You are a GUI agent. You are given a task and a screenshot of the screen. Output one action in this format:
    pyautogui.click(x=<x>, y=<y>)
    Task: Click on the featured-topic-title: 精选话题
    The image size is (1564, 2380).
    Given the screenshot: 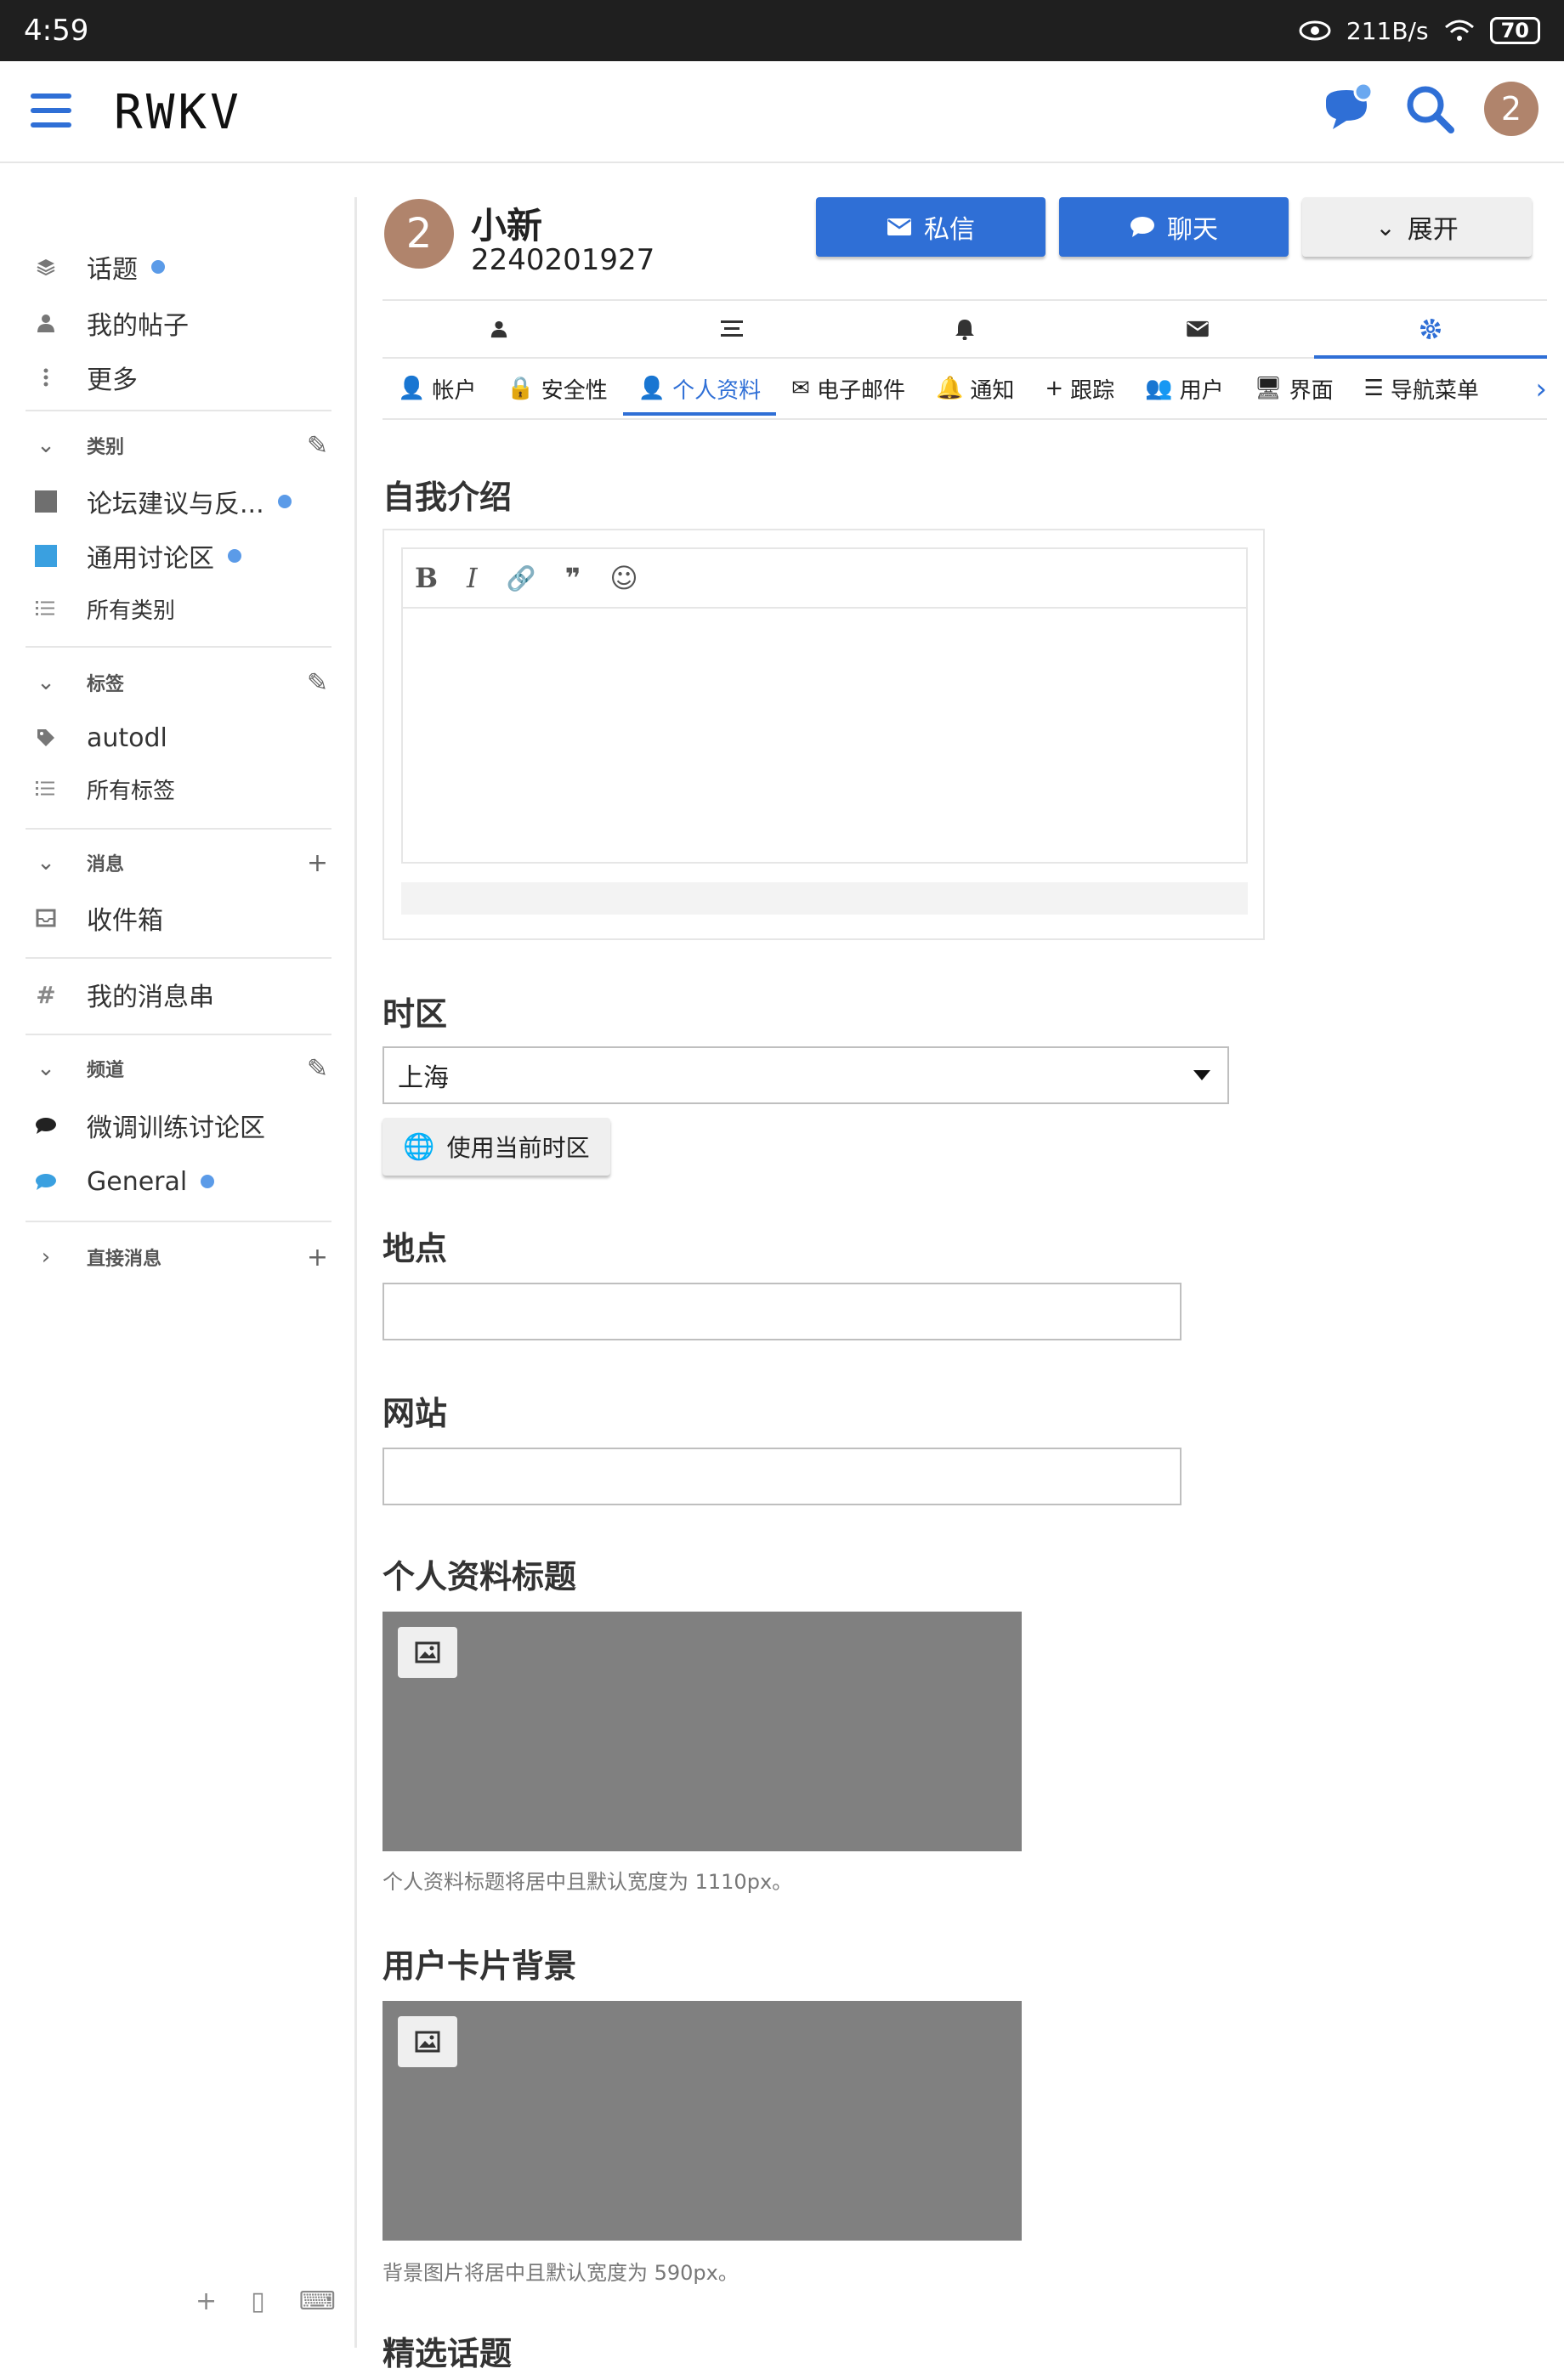 What is the action you would take?
    pyautogui.click(x=447, y=2353)
    